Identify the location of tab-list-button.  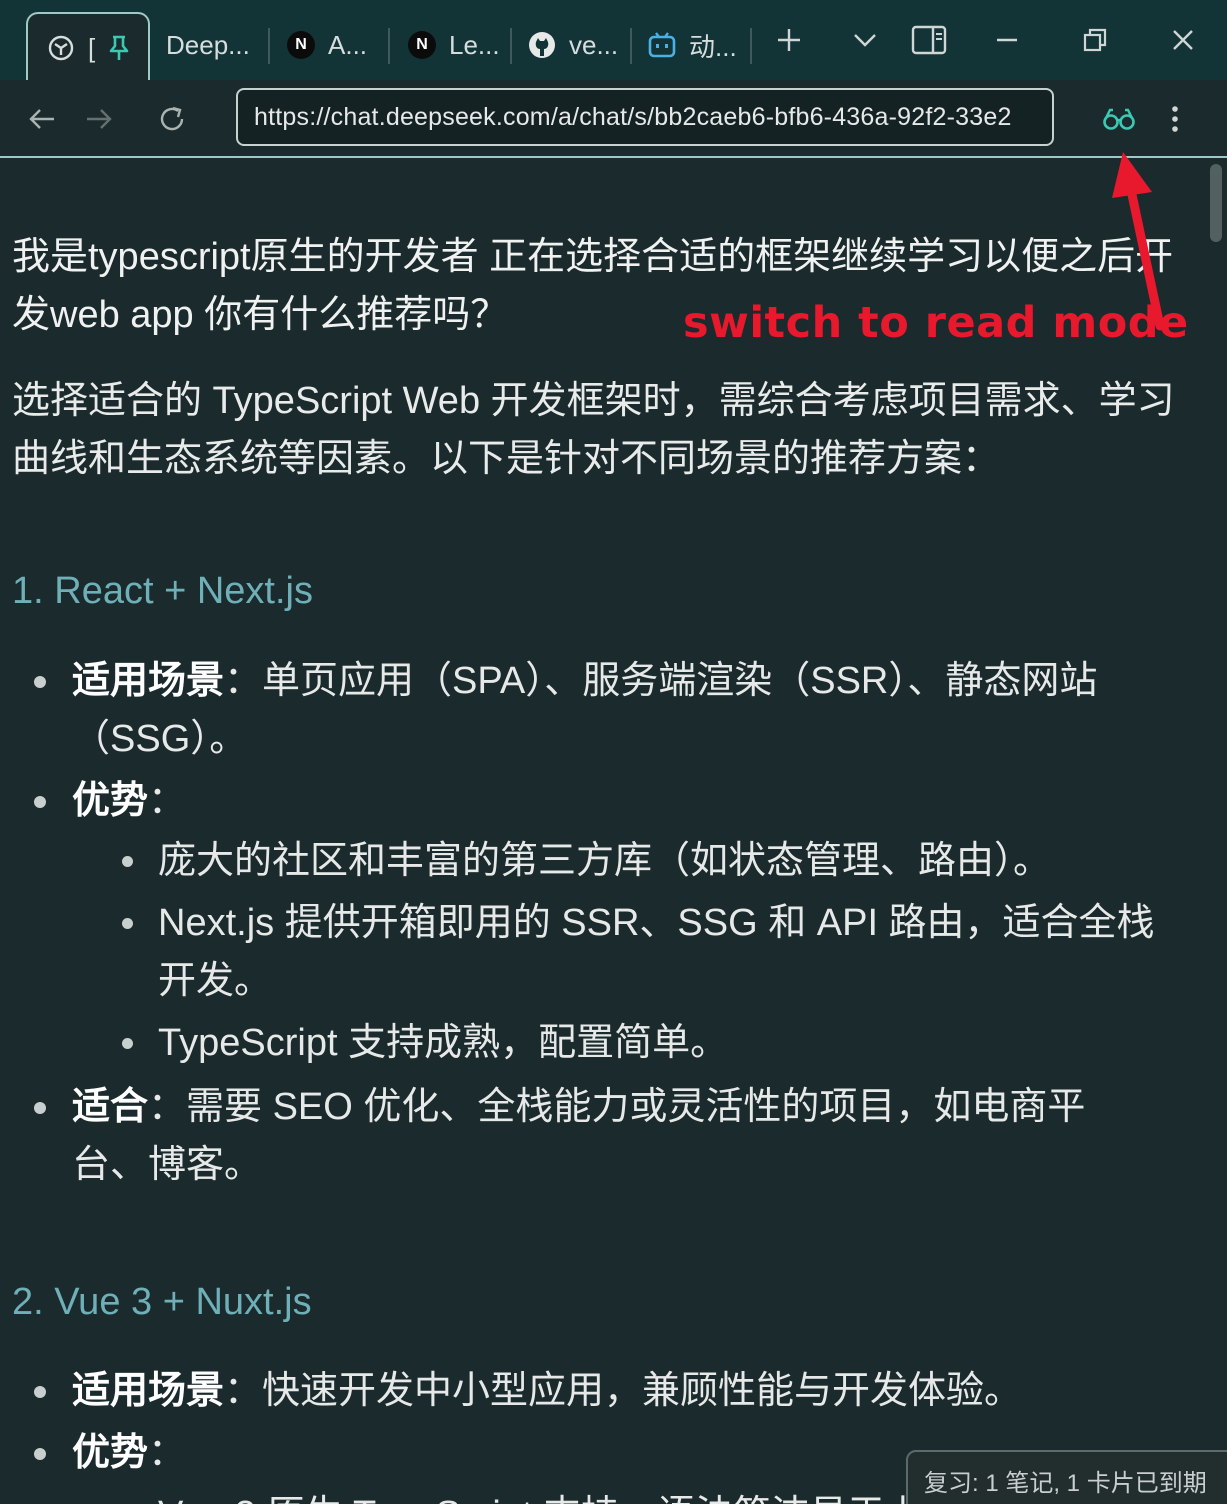
(865, 40).